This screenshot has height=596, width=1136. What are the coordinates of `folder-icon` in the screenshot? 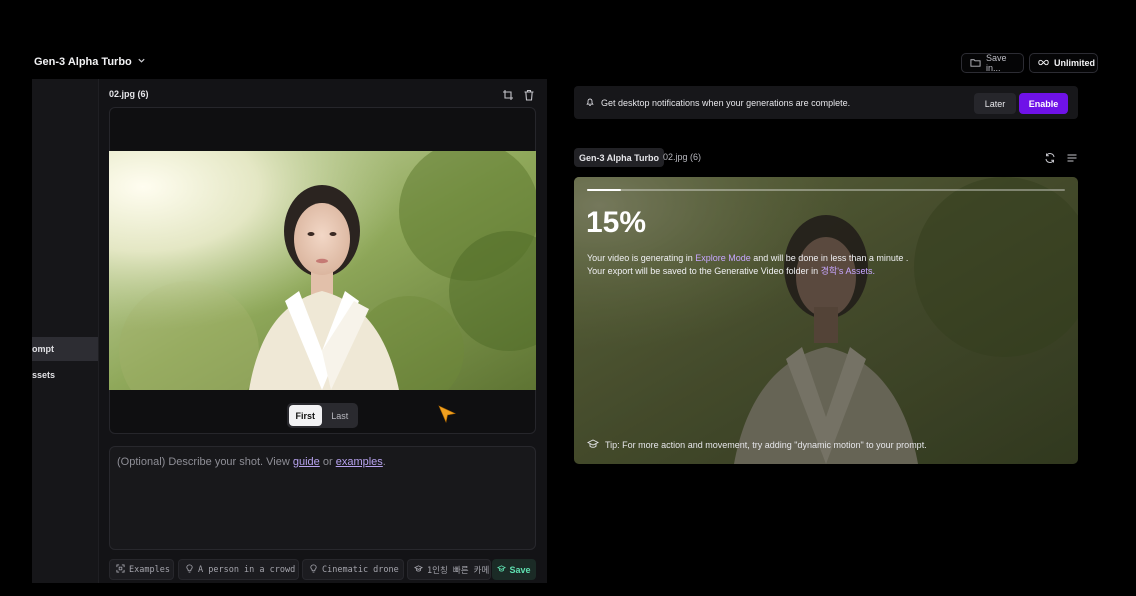 It's located at (975, 63).